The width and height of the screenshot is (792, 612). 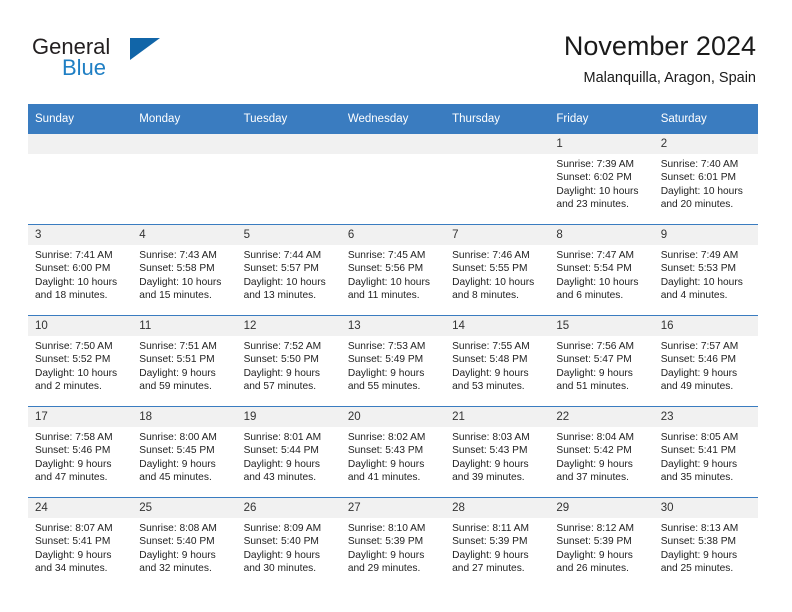 I want to click on calendar-cell-empty, so click(x=393, y=179).